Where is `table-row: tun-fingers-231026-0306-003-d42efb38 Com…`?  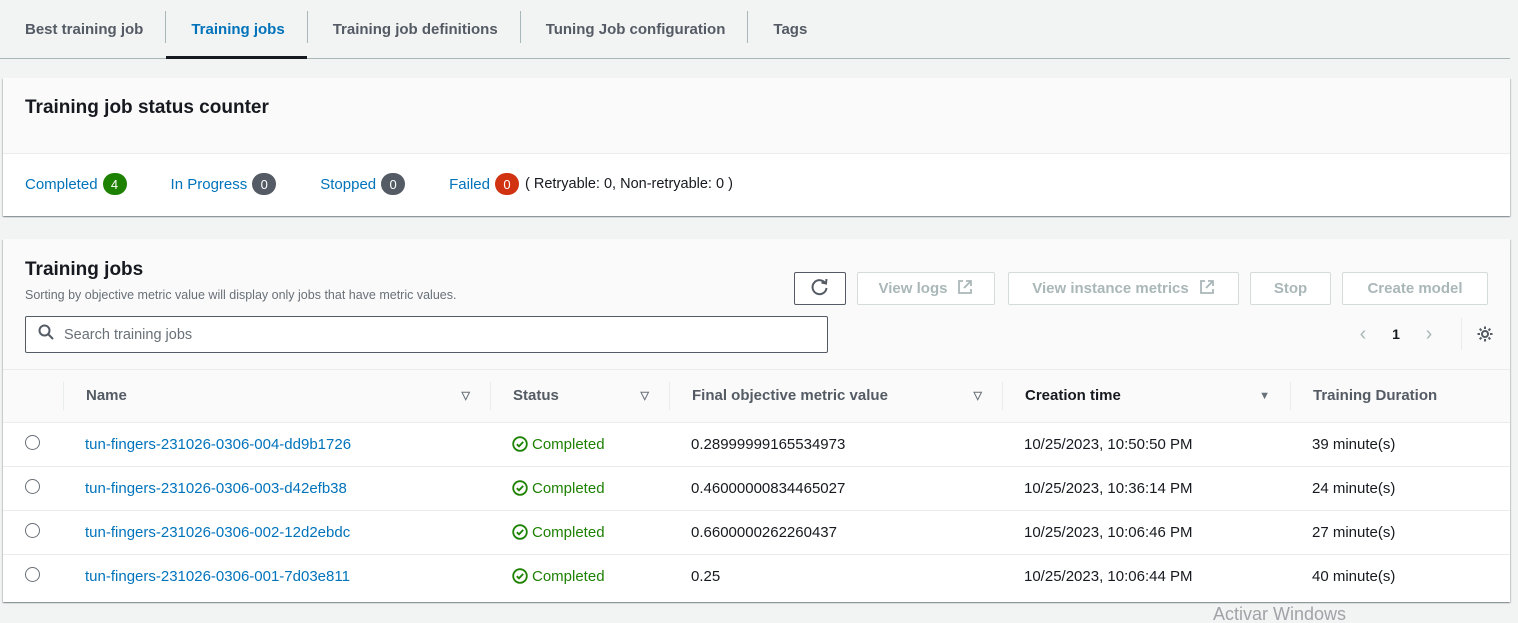
table-row: tun-fingers-231026-0306-003-d42efb38 Com… is located at coordinates (756, 488).